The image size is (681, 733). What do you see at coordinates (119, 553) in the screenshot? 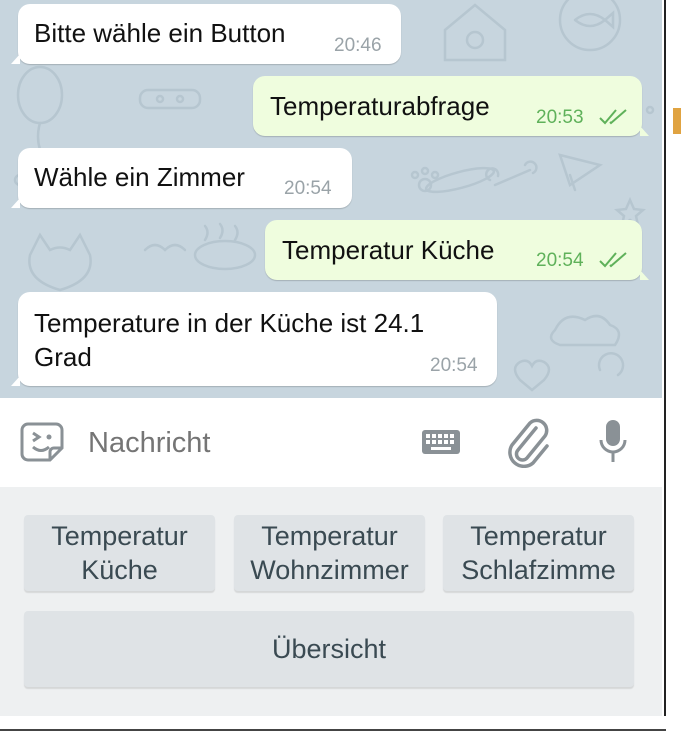
I see `key-temperatur-kueche: Temperatur Küche` at bounding box center [119, 553].